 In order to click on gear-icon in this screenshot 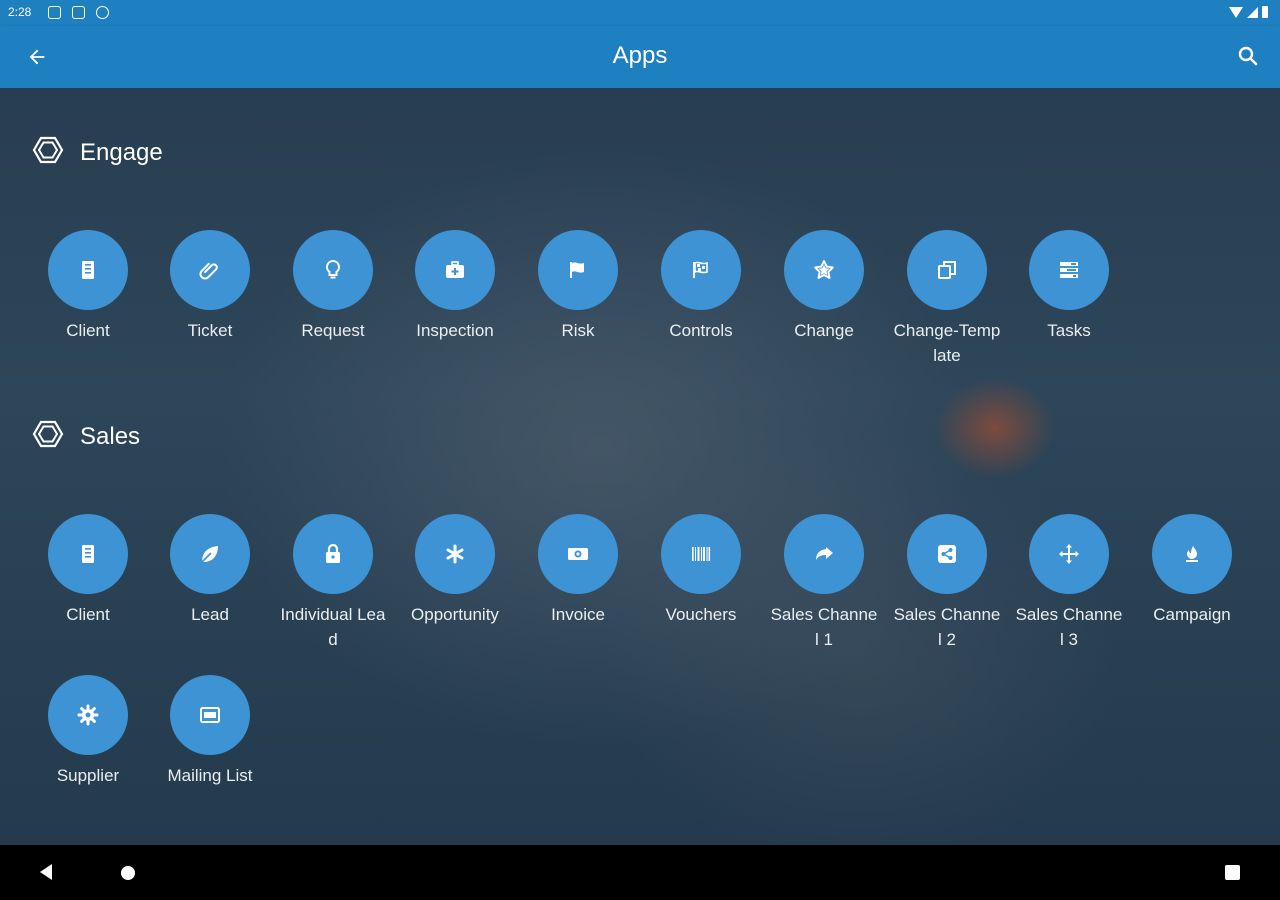, I will do `click(88, 715)`.